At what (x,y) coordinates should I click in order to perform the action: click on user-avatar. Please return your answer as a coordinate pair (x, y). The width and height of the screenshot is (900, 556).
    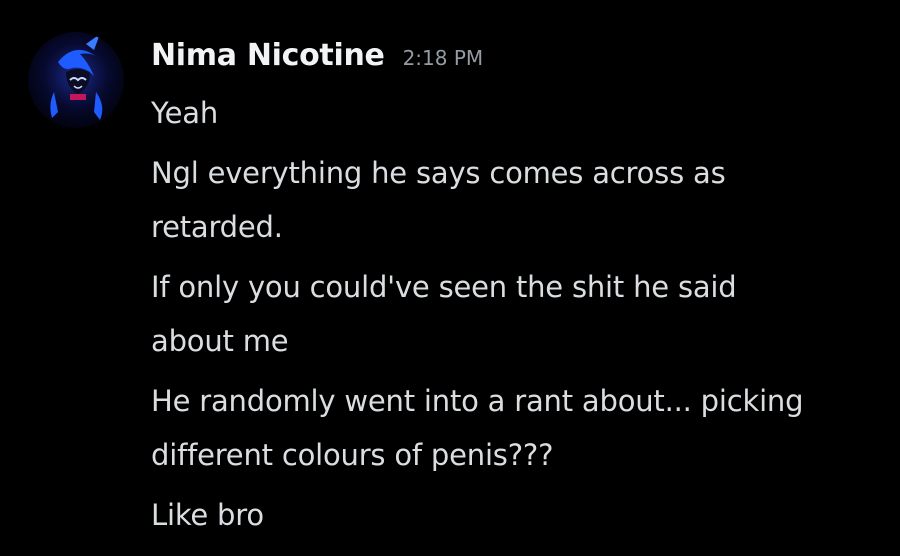
    Looking at the image, I should click on (76, 80).